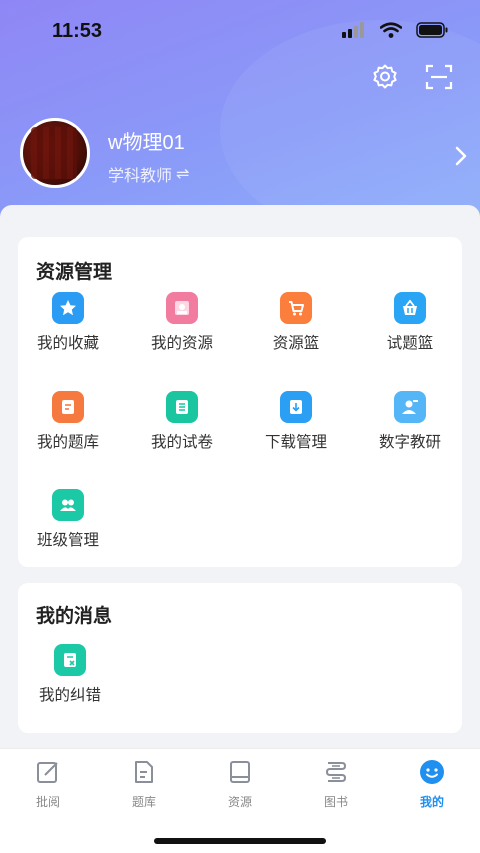 The width and height of the screenshot is (480, 853). What do you see at coordinates (432, 32) in the screenshot?
I see `battery-icon` at bounding box center [432, 32].